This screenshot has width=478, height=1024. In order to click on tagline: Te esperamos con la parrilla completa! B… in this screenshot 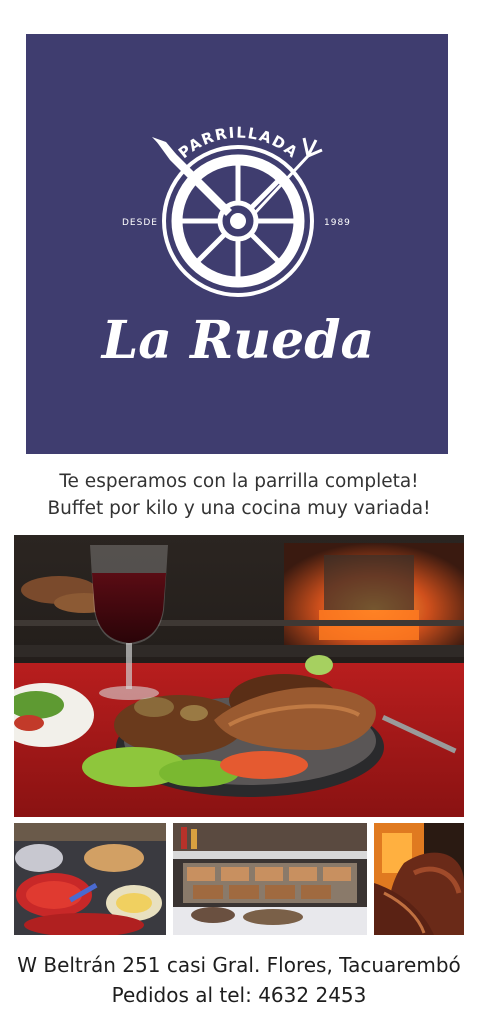, I will do `click(239, 495)`.